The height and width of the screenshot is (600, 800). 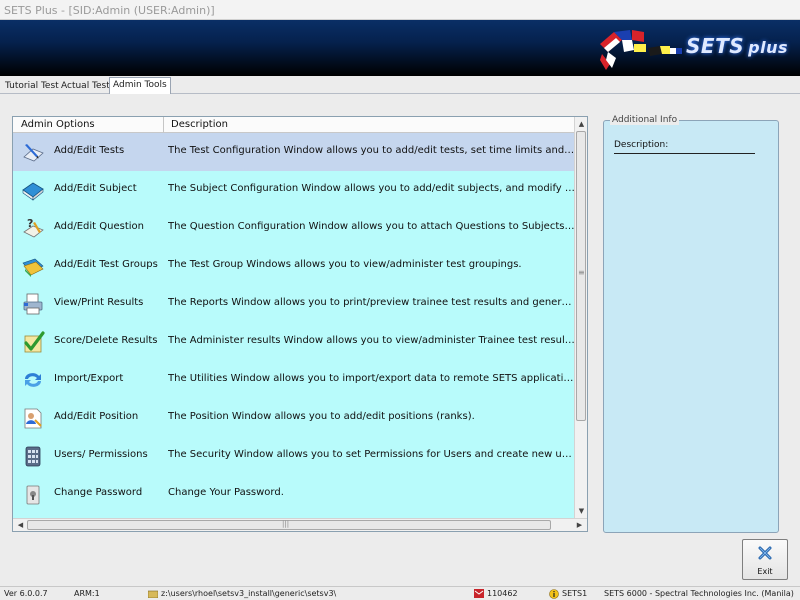 What do you see at coordinates (32, 86) in the screenshot?
I see `tab-tutorial-test: Tutorial Test` at bounding box center [32, 86].